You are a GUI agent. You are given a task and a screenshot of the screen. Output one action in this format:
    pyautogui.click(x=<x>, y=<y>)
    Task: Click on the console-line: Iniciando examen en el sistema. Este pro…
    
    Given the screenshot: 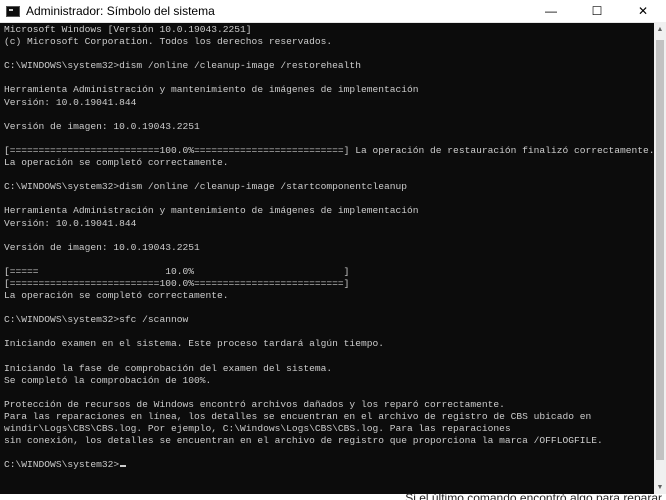 What is the action you would take?
    pyautogui.click(x=194, y=344)
    